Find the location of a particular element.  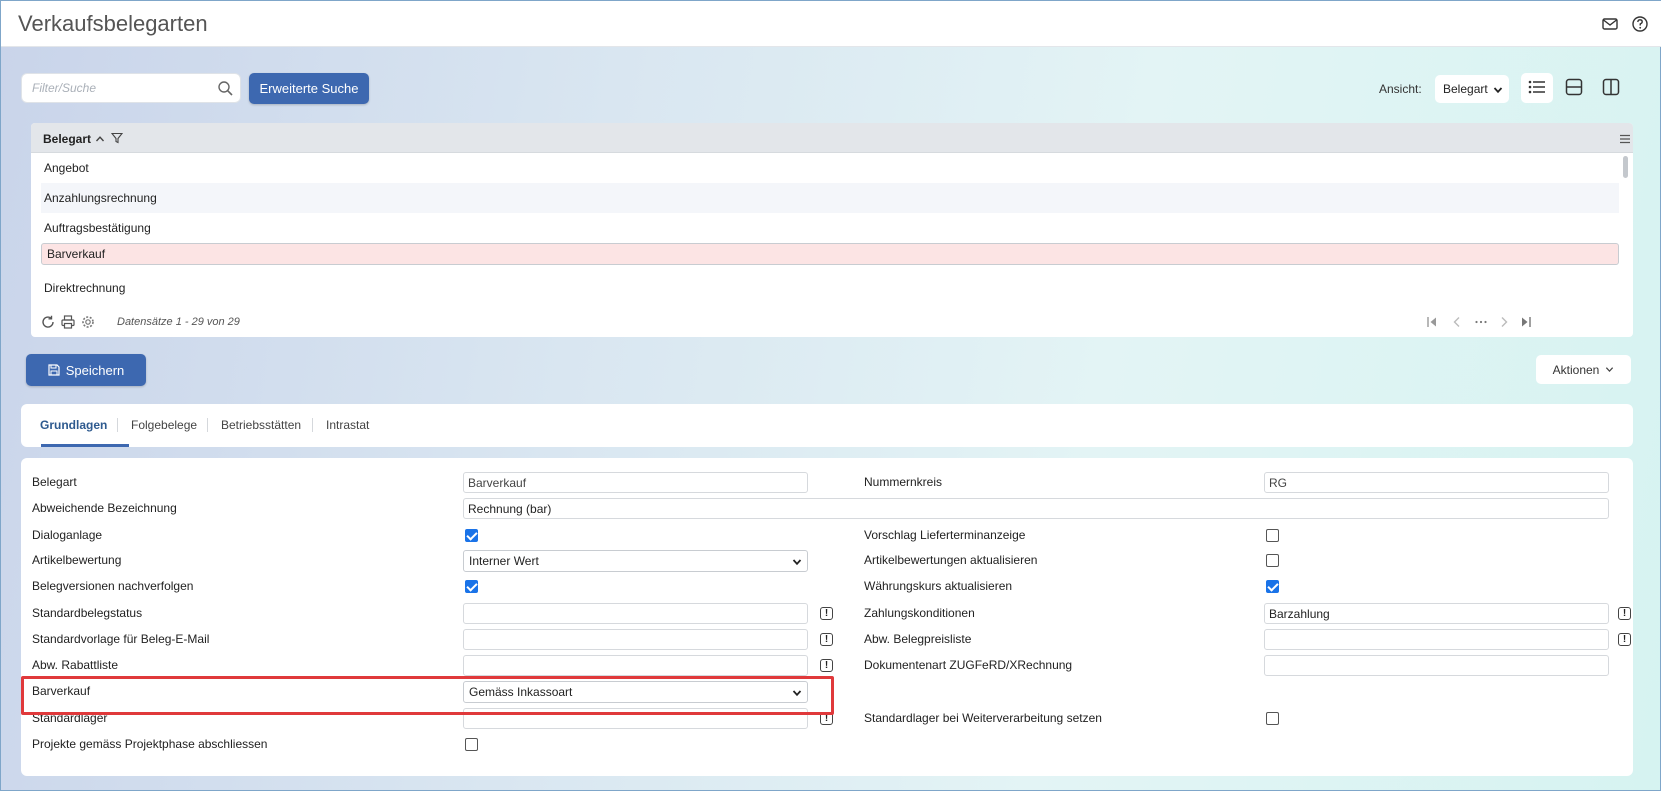

tab-betriebsstaetten: Betriebsstätten is located at coordinates (261, 425).